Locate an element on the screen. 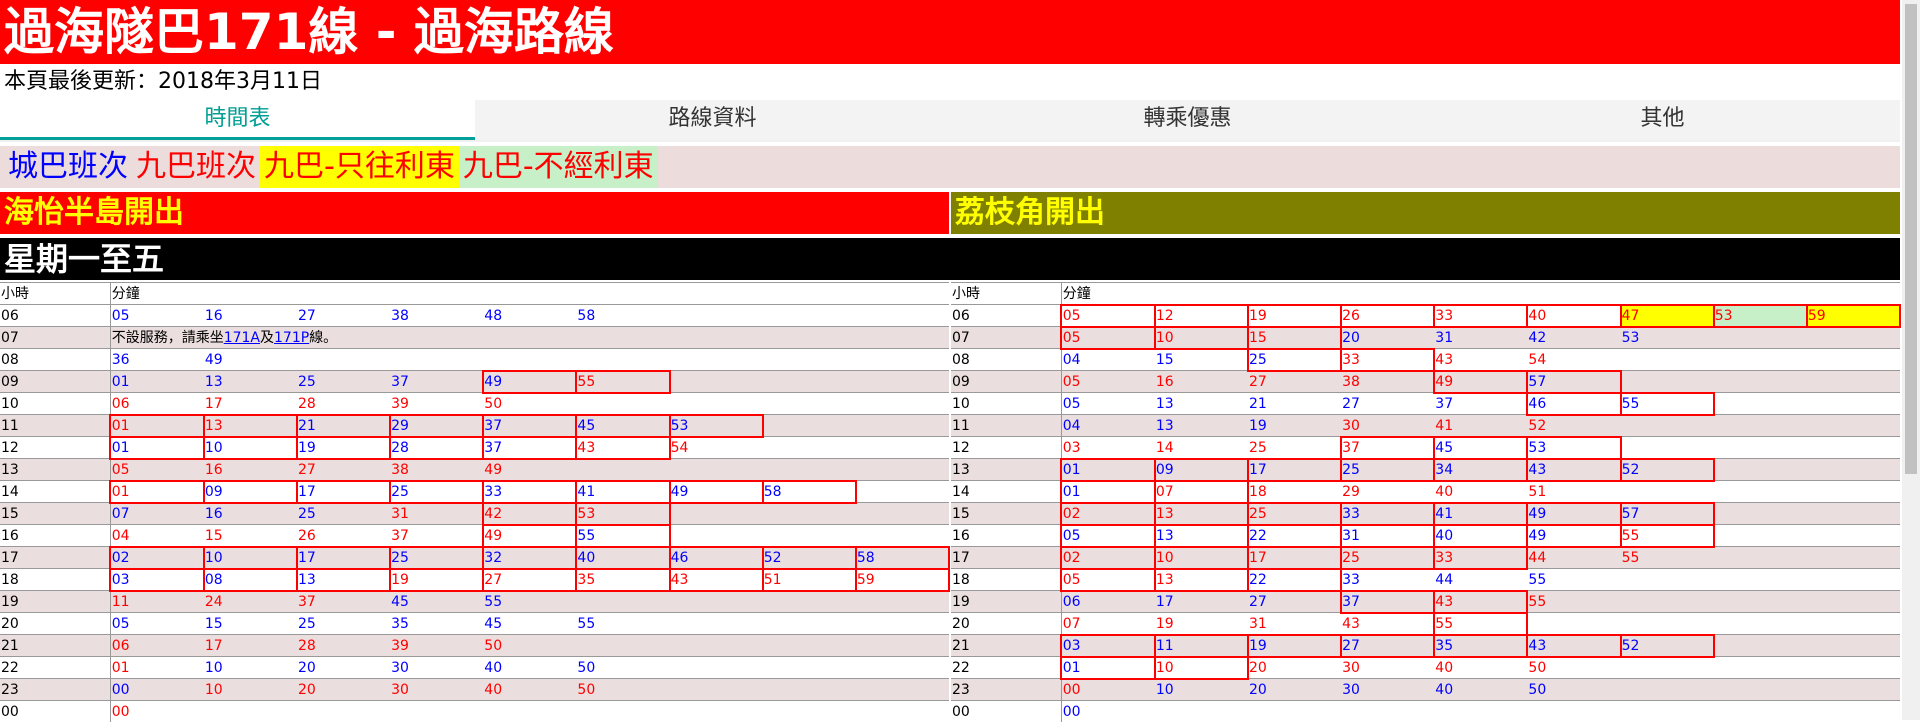 The width and height of the screenshot is (1920, 722). minute-cell: 11 is located at coordinates (157, 602).